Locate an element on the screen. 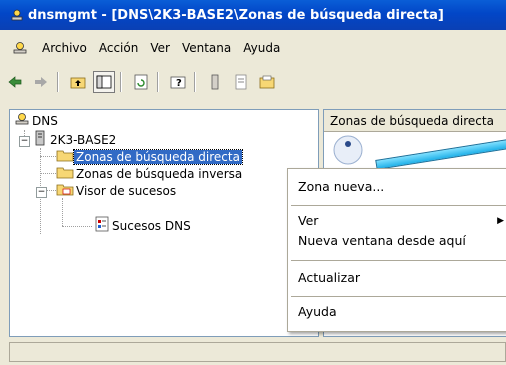  tree-item-dns: DNS is located at coordinates (37, 120).